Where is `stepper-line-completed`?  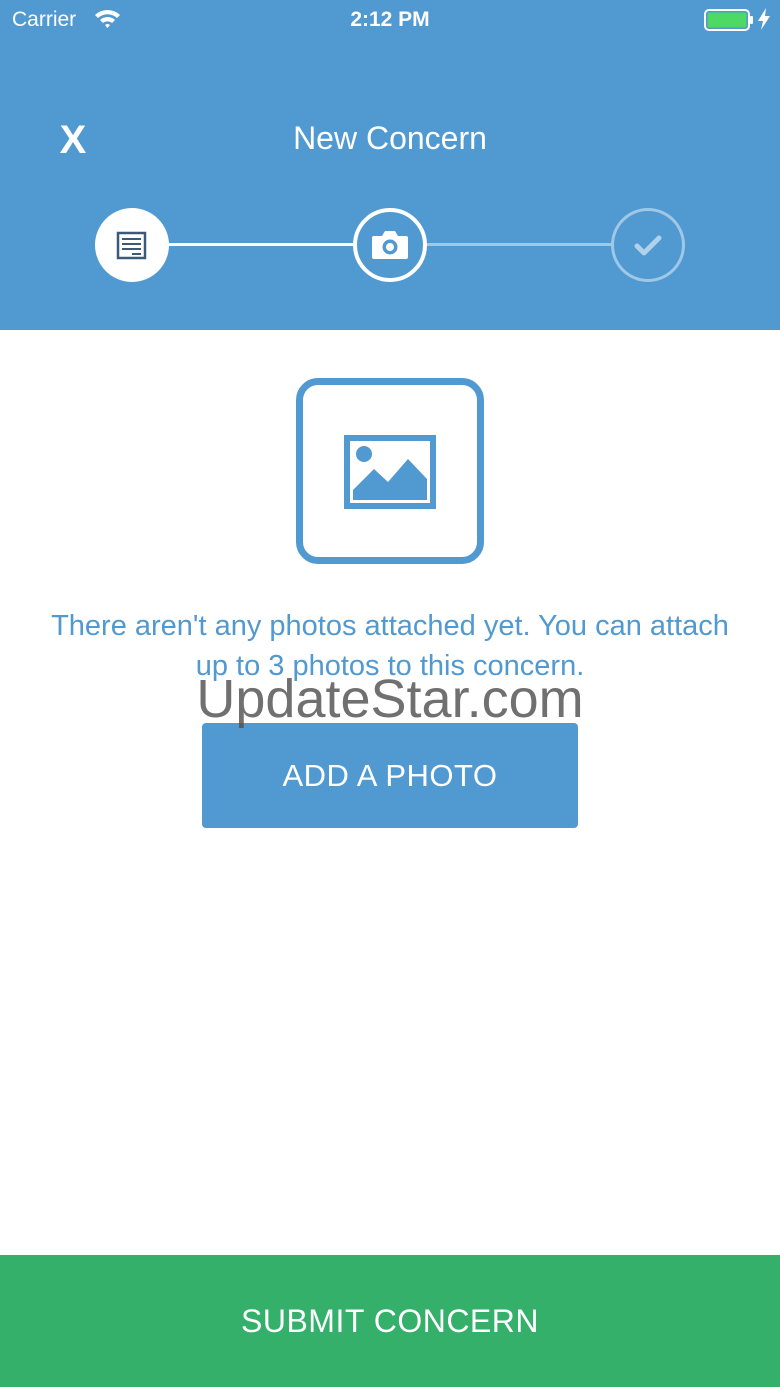 stepper-line-completed is located at coordinates (261, 244).